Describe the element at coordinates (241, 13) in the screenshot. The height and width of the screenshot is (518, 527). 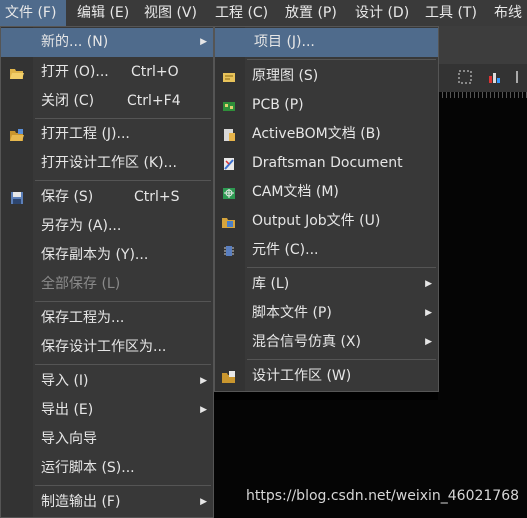
I see `menu-project: 工程 (C)` at that location.